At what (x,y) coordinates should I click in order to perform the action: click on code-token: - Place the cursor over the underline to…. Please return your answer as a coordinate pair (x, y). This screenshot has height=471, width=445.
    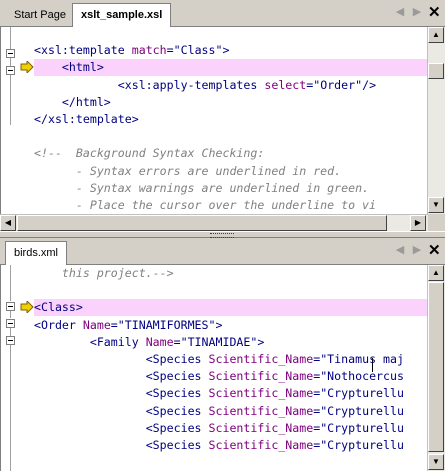
    Looking at the image, I should click on (205, 205).